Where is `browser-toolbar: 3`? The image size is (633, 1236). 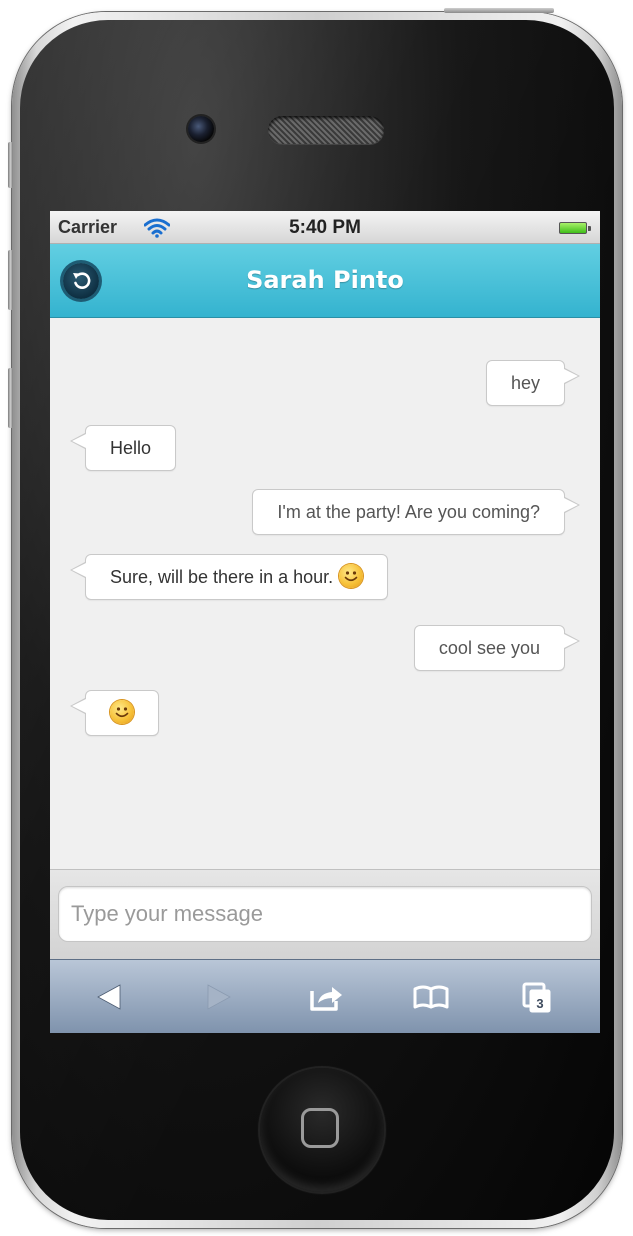
browser-toolbar: 3 is located at coordinates (325, 996).